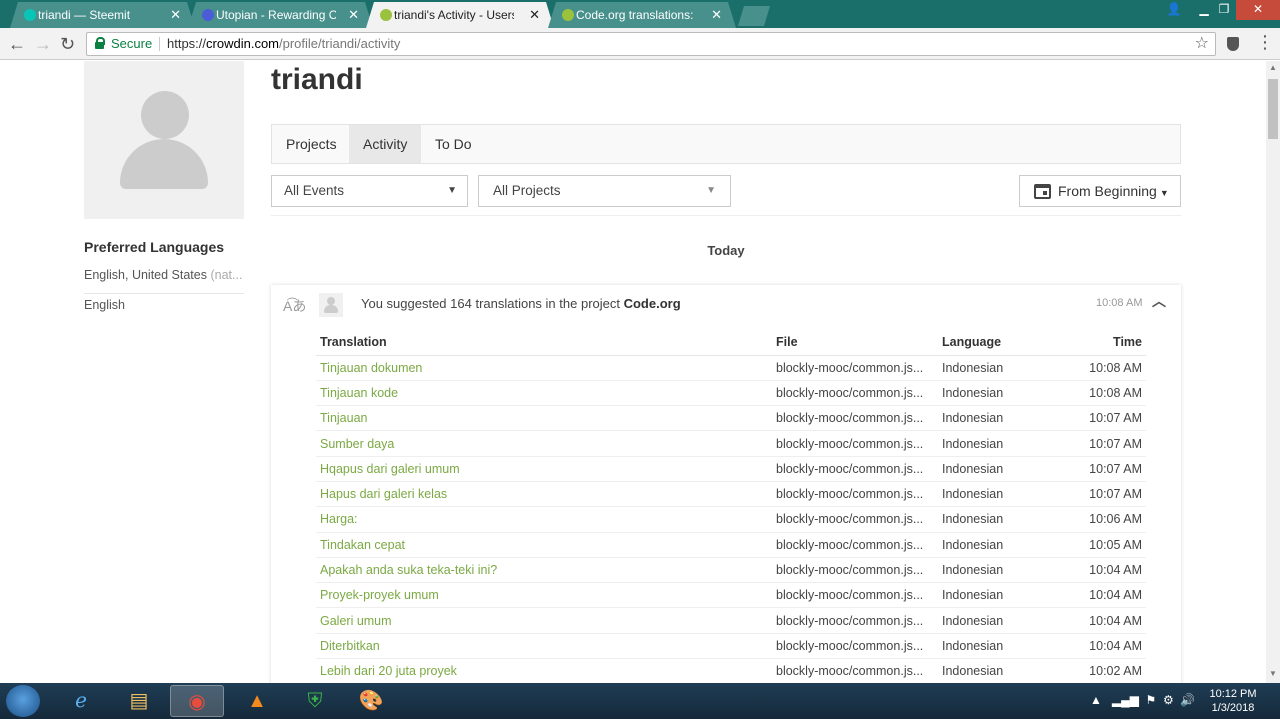 The height and width of the screenshot is (719, 1280). What do you see at coordinates (460, 15) in the screenshot?
I see `browser-tab-activity: triandi's Activity - Users ✕` at bounding box center [460, 15].